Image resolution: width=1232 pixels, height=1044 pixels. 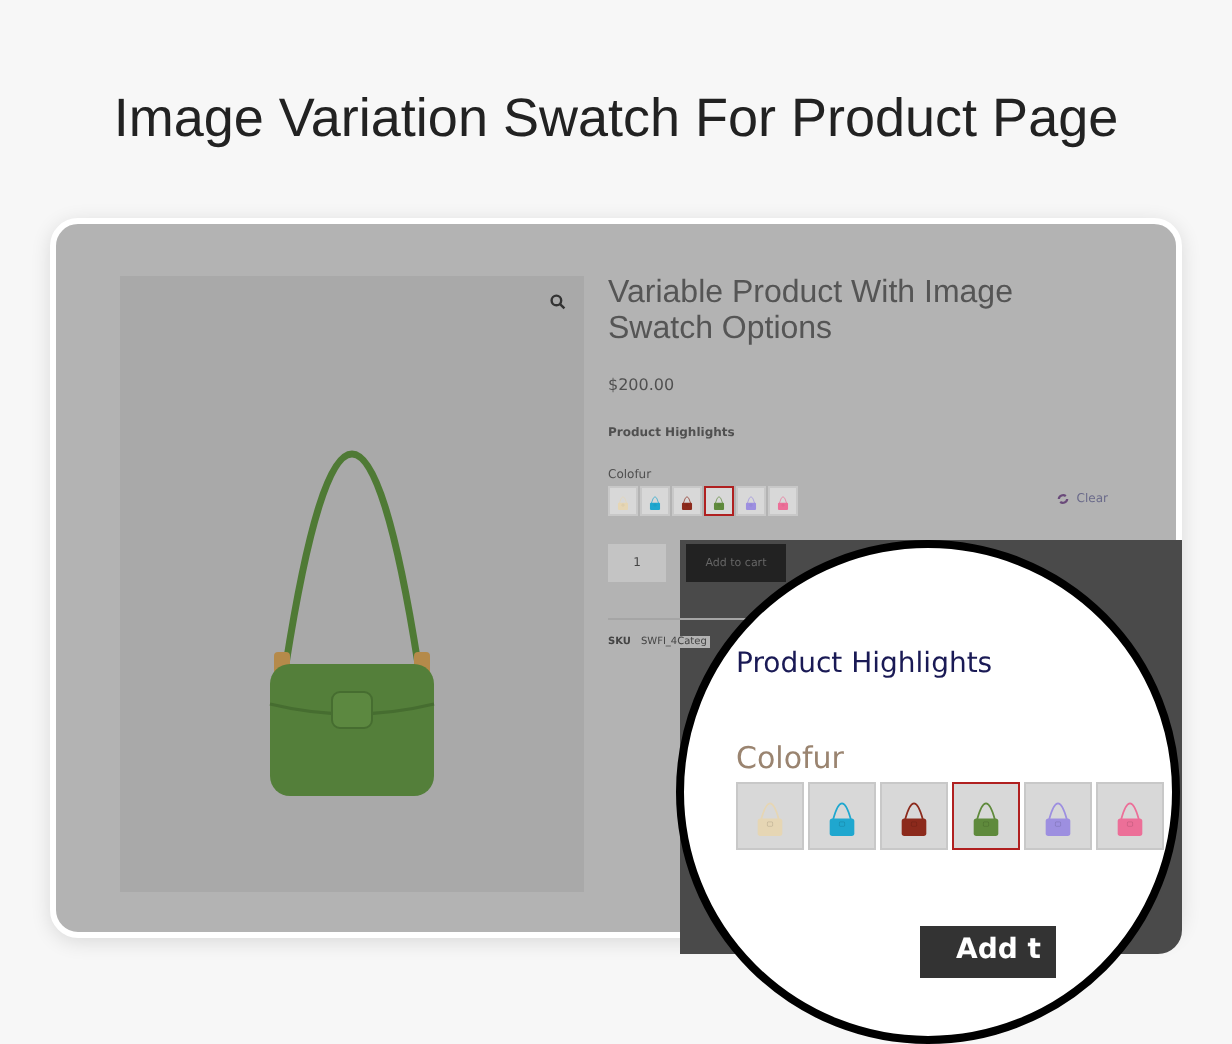 What do you see at coordinates (1063, 499) in the screenshot?
I see `refresh-icon` at bounding box center [1063, 499].